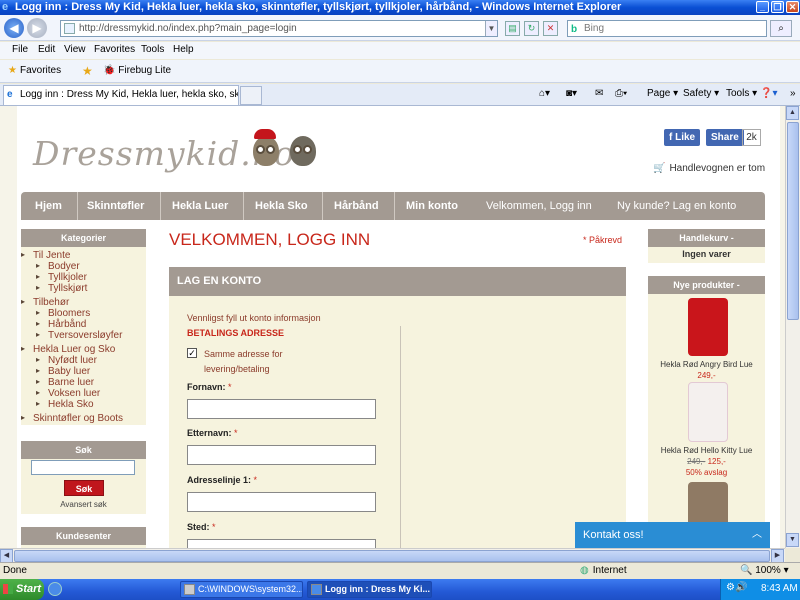 This screenshot has width=800, height=600. What do you see at coordinates (356, 206) in the screenshot?
I see `nav-harband: Hårbånd` at bounding box center [356, 206].